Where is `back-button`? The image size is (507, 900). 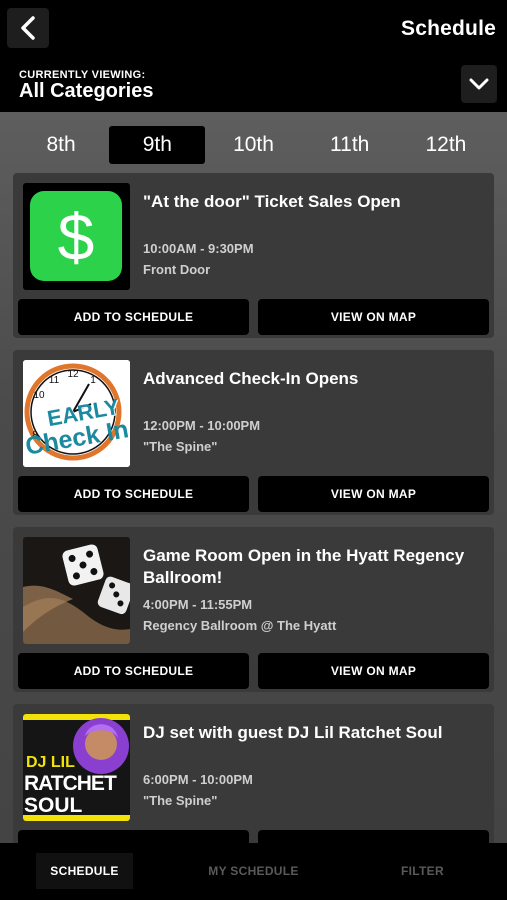 back-button is located at coordinates (28, 28).